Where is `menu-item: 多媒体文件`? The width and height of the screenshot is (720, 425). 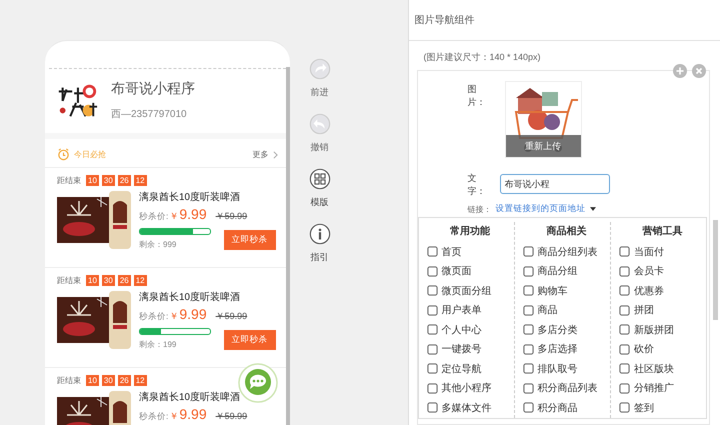 menu-item: 多媒体文件 is located at coordinates (470, 408).